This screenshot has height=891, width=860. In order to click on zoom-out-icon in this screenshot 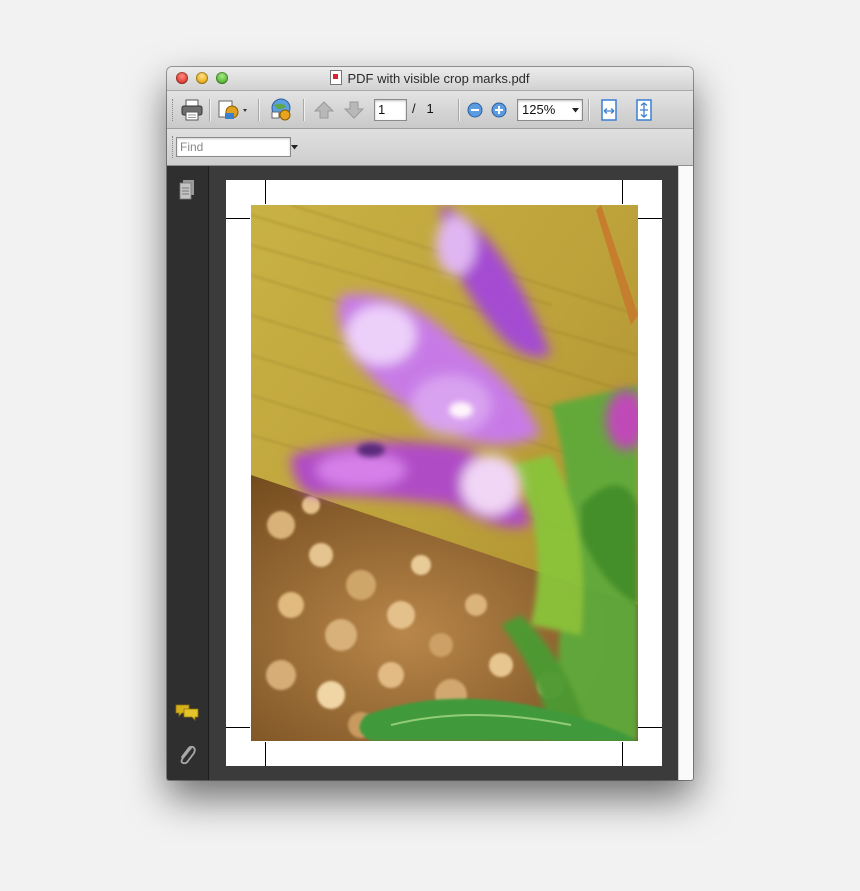, I will do `click(475, 110)`.